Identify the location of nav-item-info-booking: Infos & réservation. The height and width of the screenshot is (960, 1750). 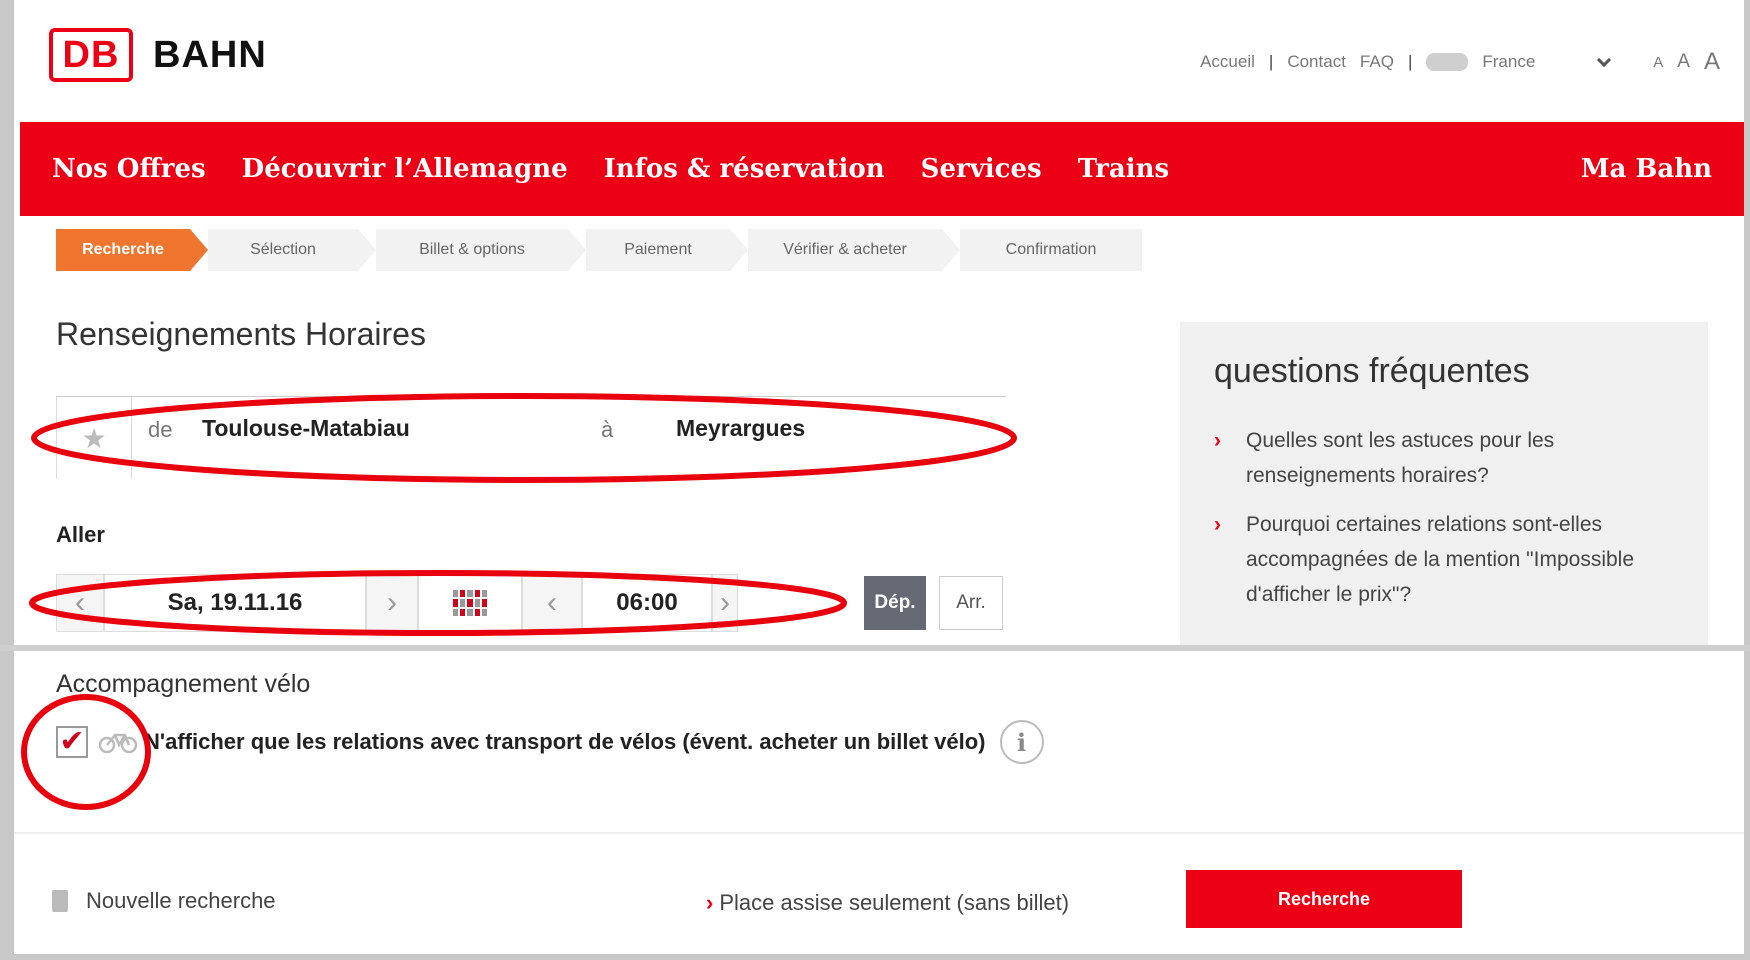
(744, 169).